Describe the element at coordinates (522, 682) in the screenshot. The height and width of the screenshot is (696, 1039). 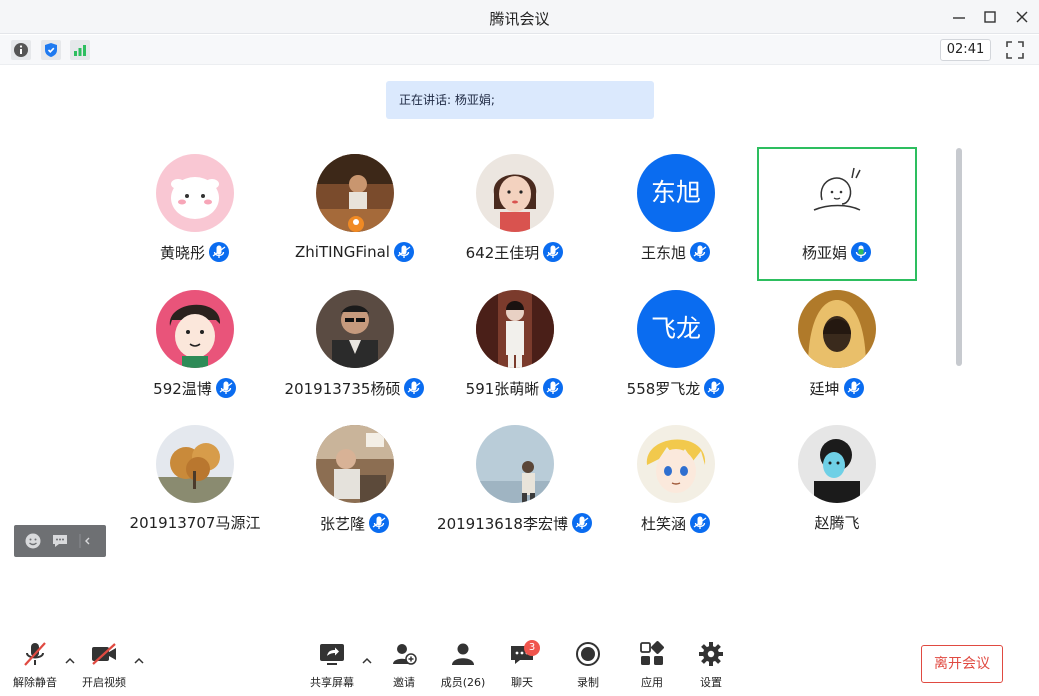
I see `chat-label: 聊天` at that location.